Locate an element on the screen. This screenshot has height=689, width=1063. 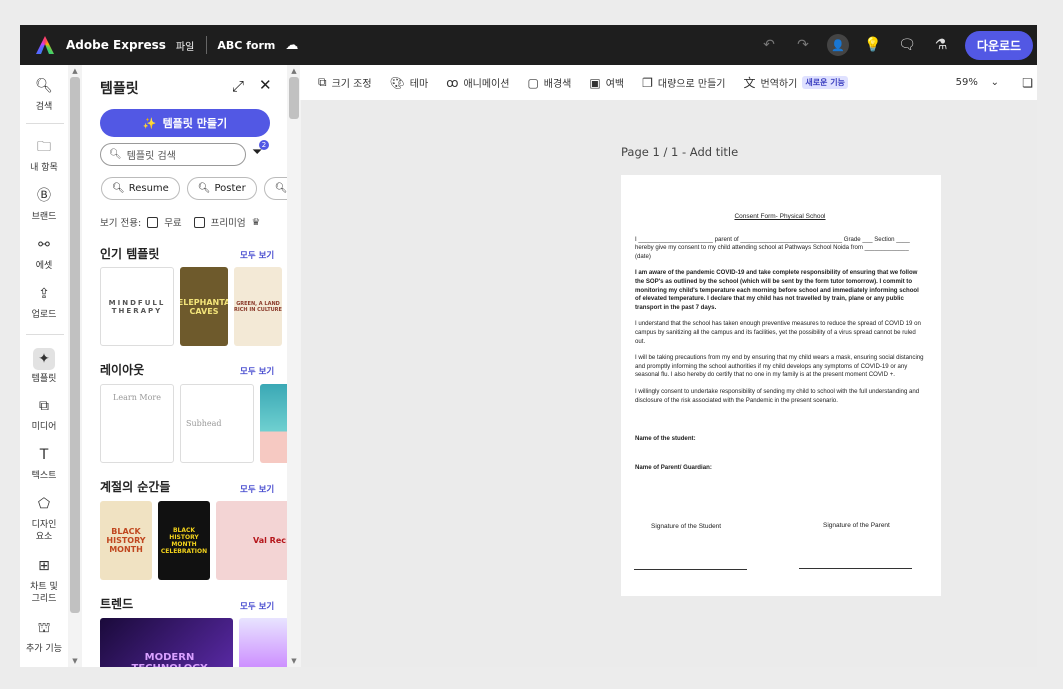
undo-icon: ↶ is located at coordinates (769, 45).